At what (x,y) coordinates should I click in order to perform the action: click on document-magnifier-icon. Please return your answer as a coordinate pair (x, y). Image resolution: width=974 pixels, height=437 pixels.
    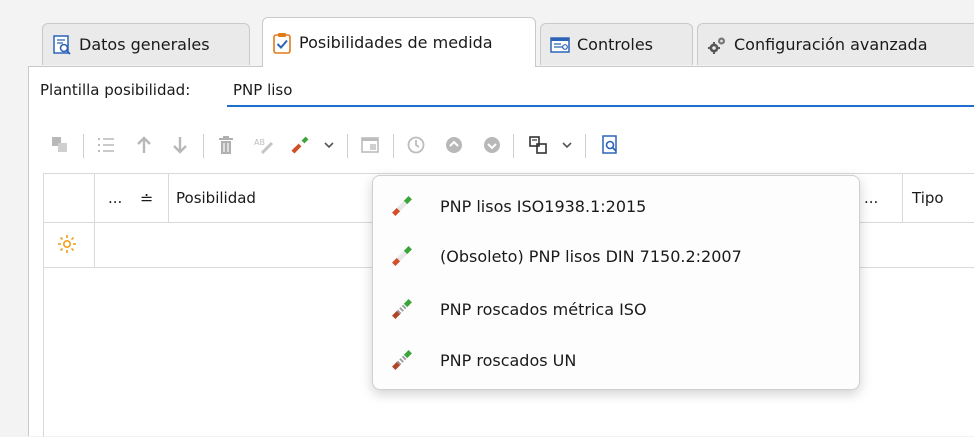
    Looking at the image, I should click on (62, 44).